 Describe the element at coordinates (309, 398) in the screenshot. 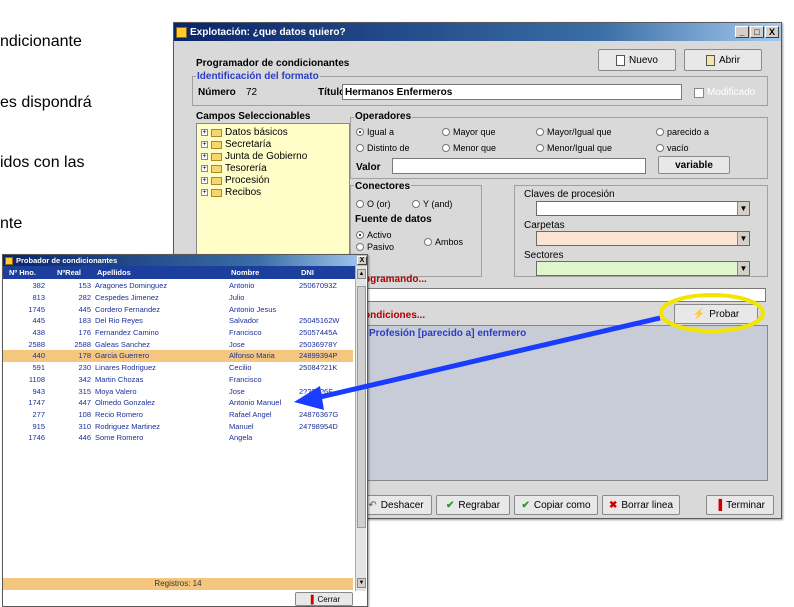

I see `blue-arrow-head` at that location.